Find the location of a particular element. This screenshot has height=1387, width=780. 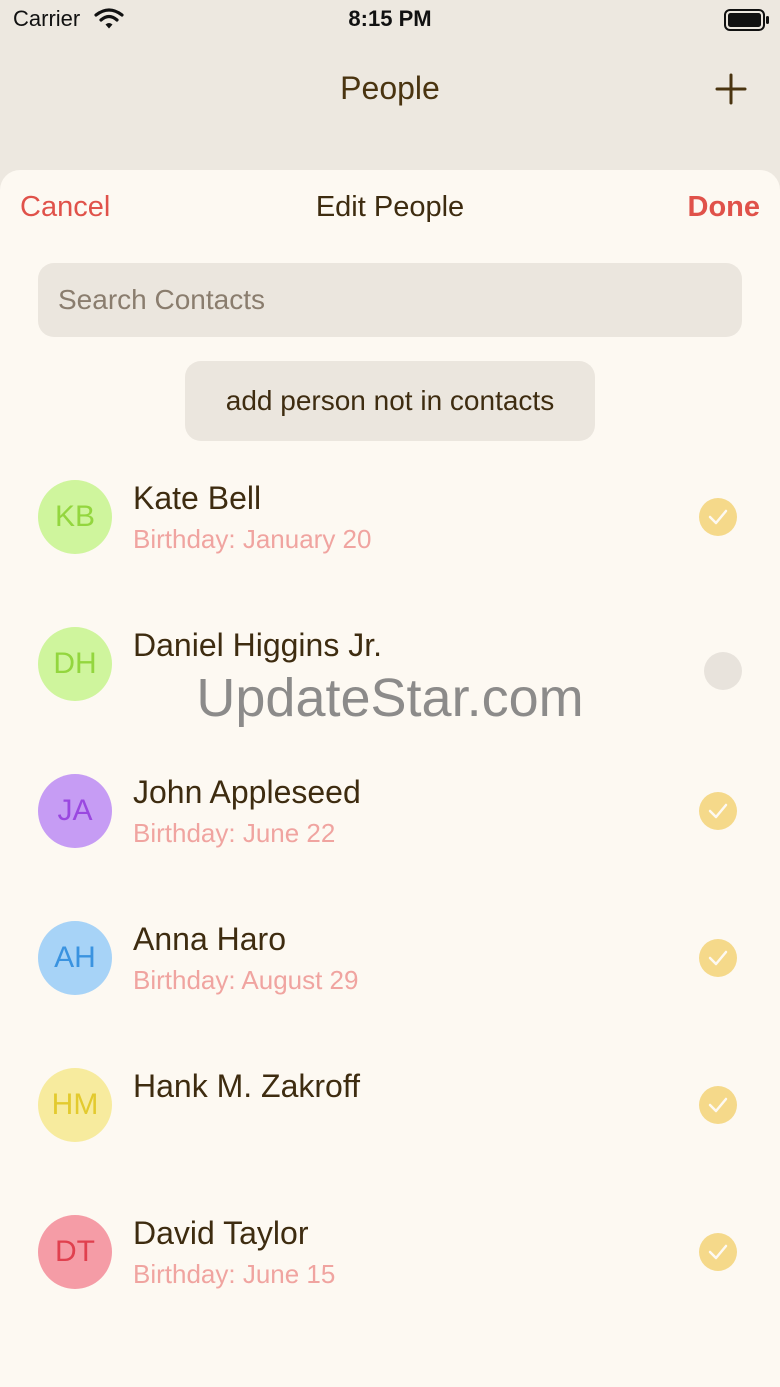

battery-icon is located at coordinates (747, 22).